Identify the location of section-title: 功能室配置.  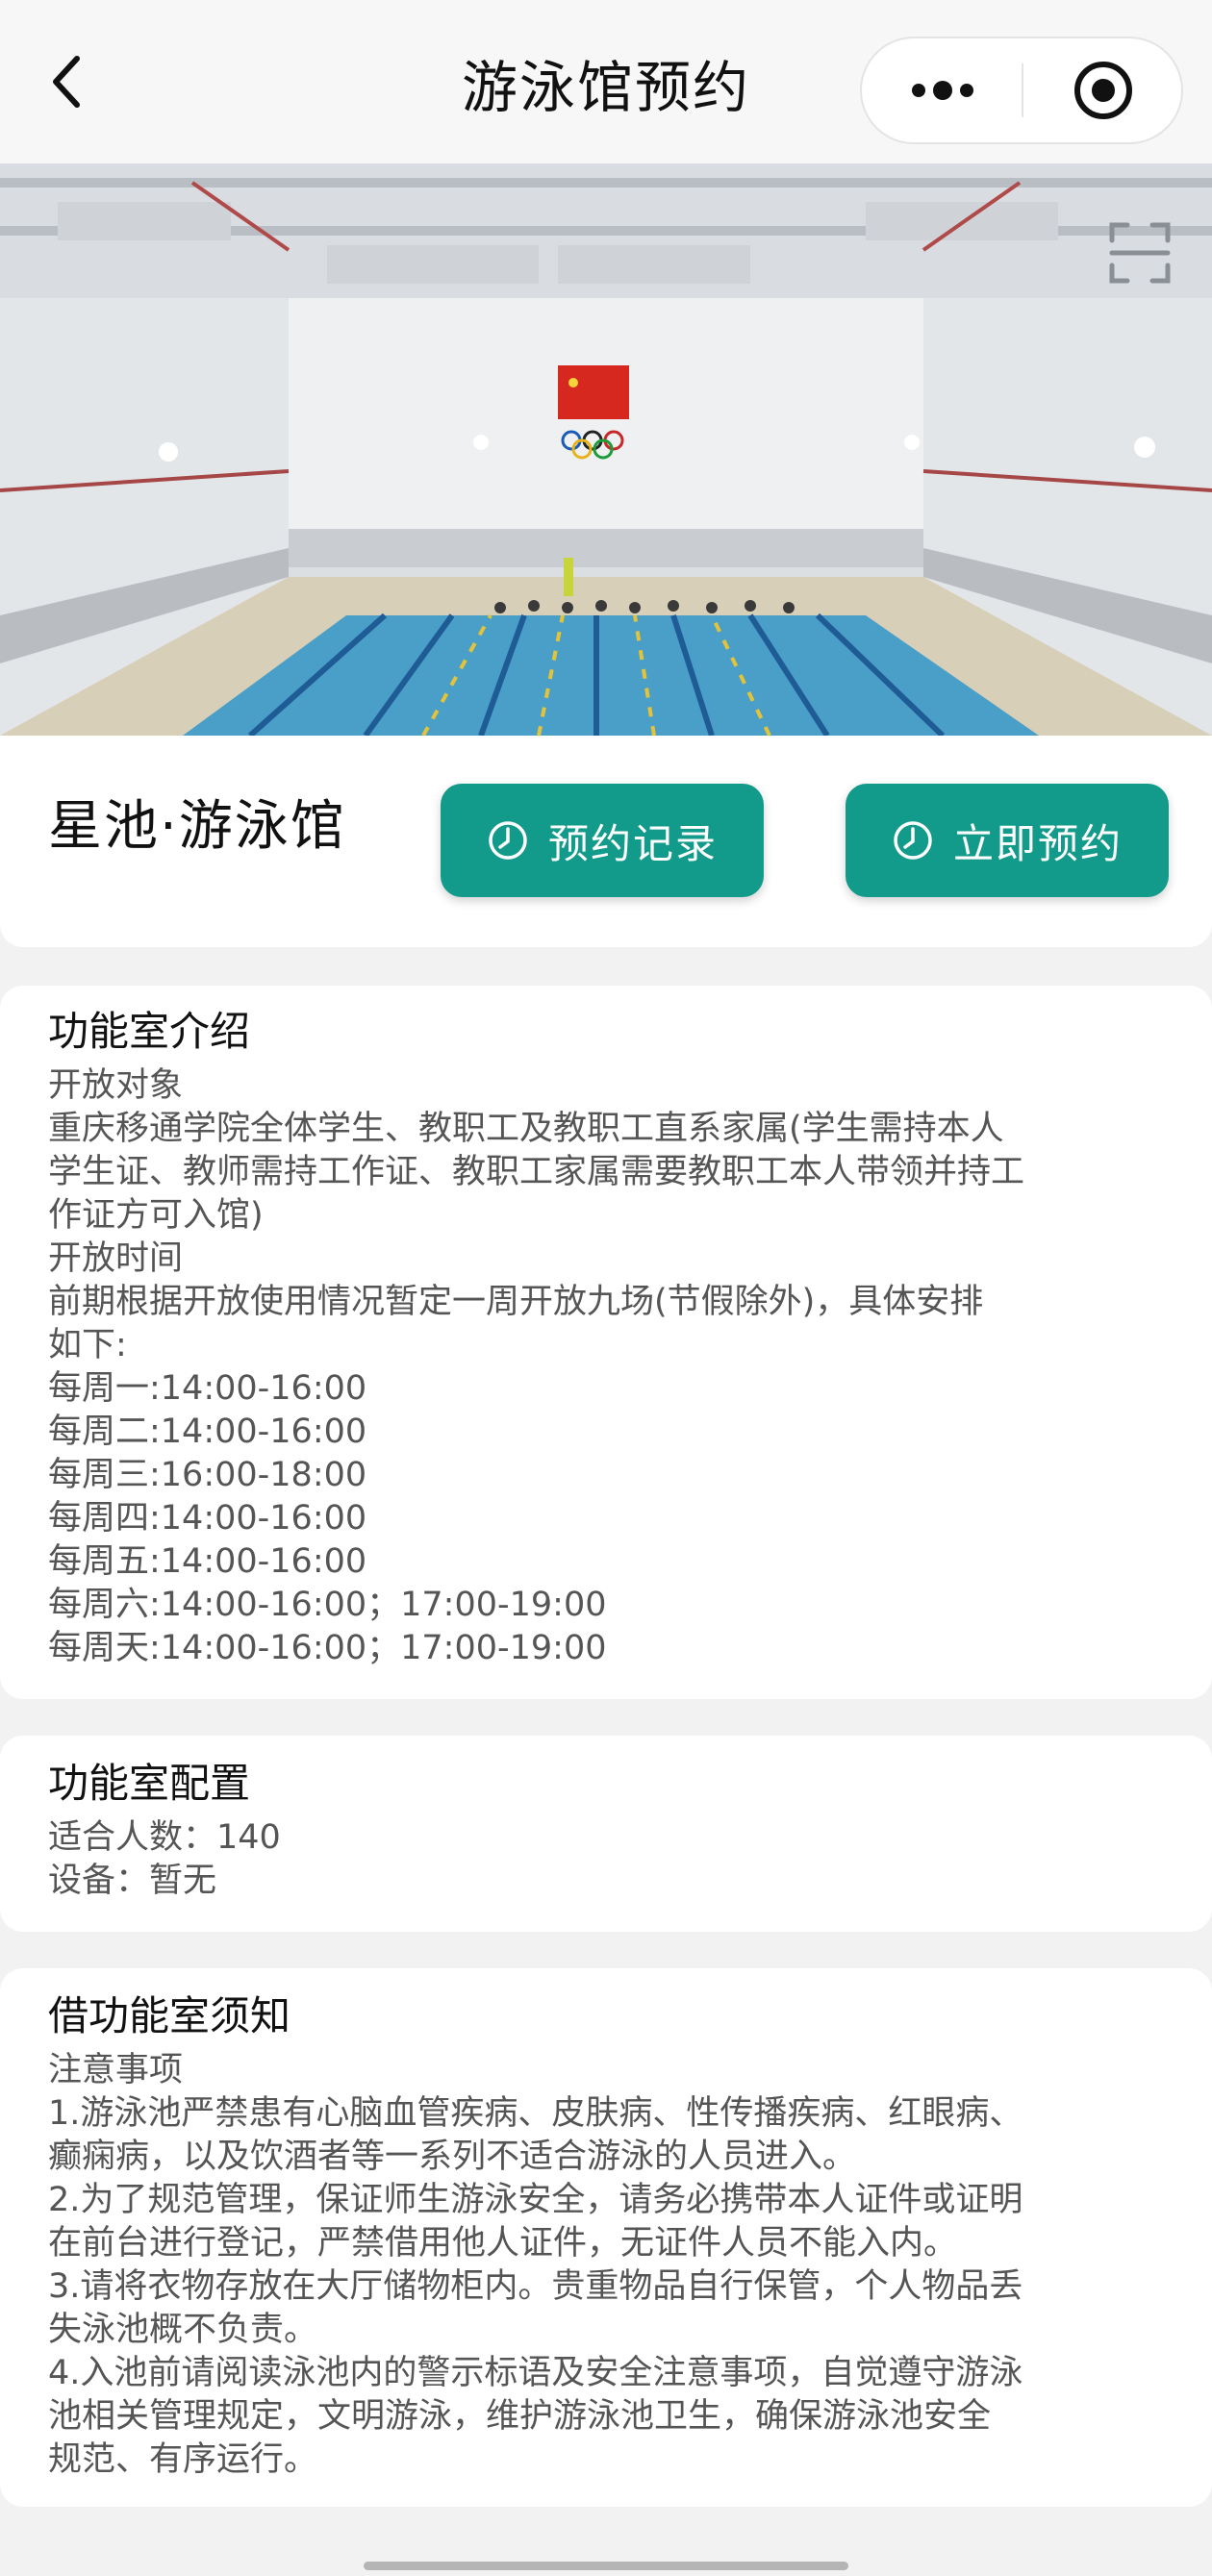
(149, 1783).